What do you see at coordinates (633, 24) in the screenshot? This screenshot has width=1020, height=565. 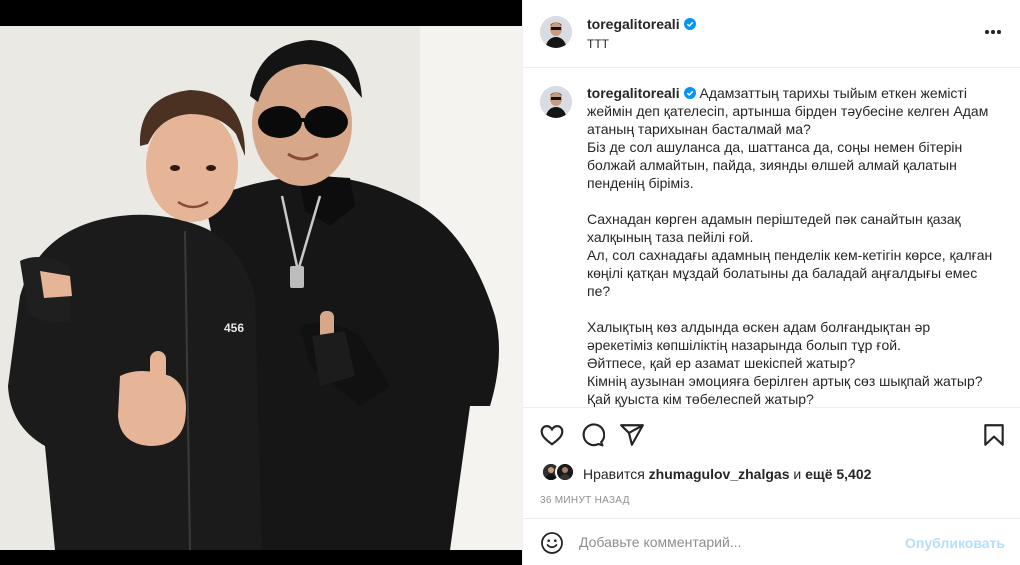 I see `author-username-text: toregalitoreali` at bounding box center [633, 24].